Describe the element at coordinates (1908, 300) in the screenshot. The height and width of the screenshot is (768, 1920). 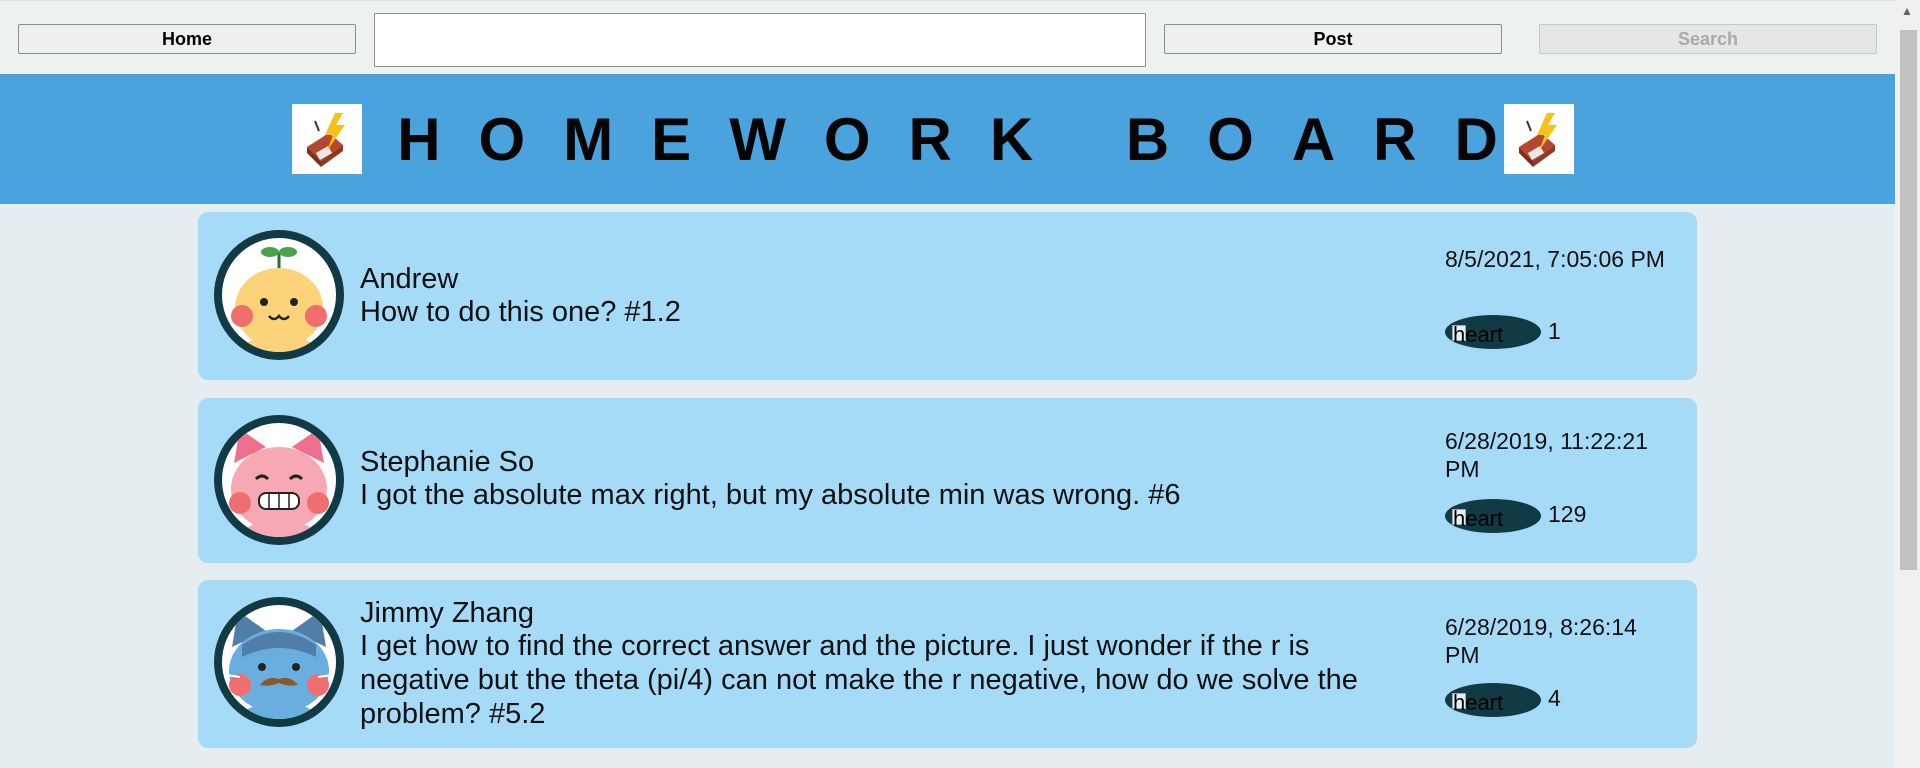
I see `scrollbar-thumb` at that location.